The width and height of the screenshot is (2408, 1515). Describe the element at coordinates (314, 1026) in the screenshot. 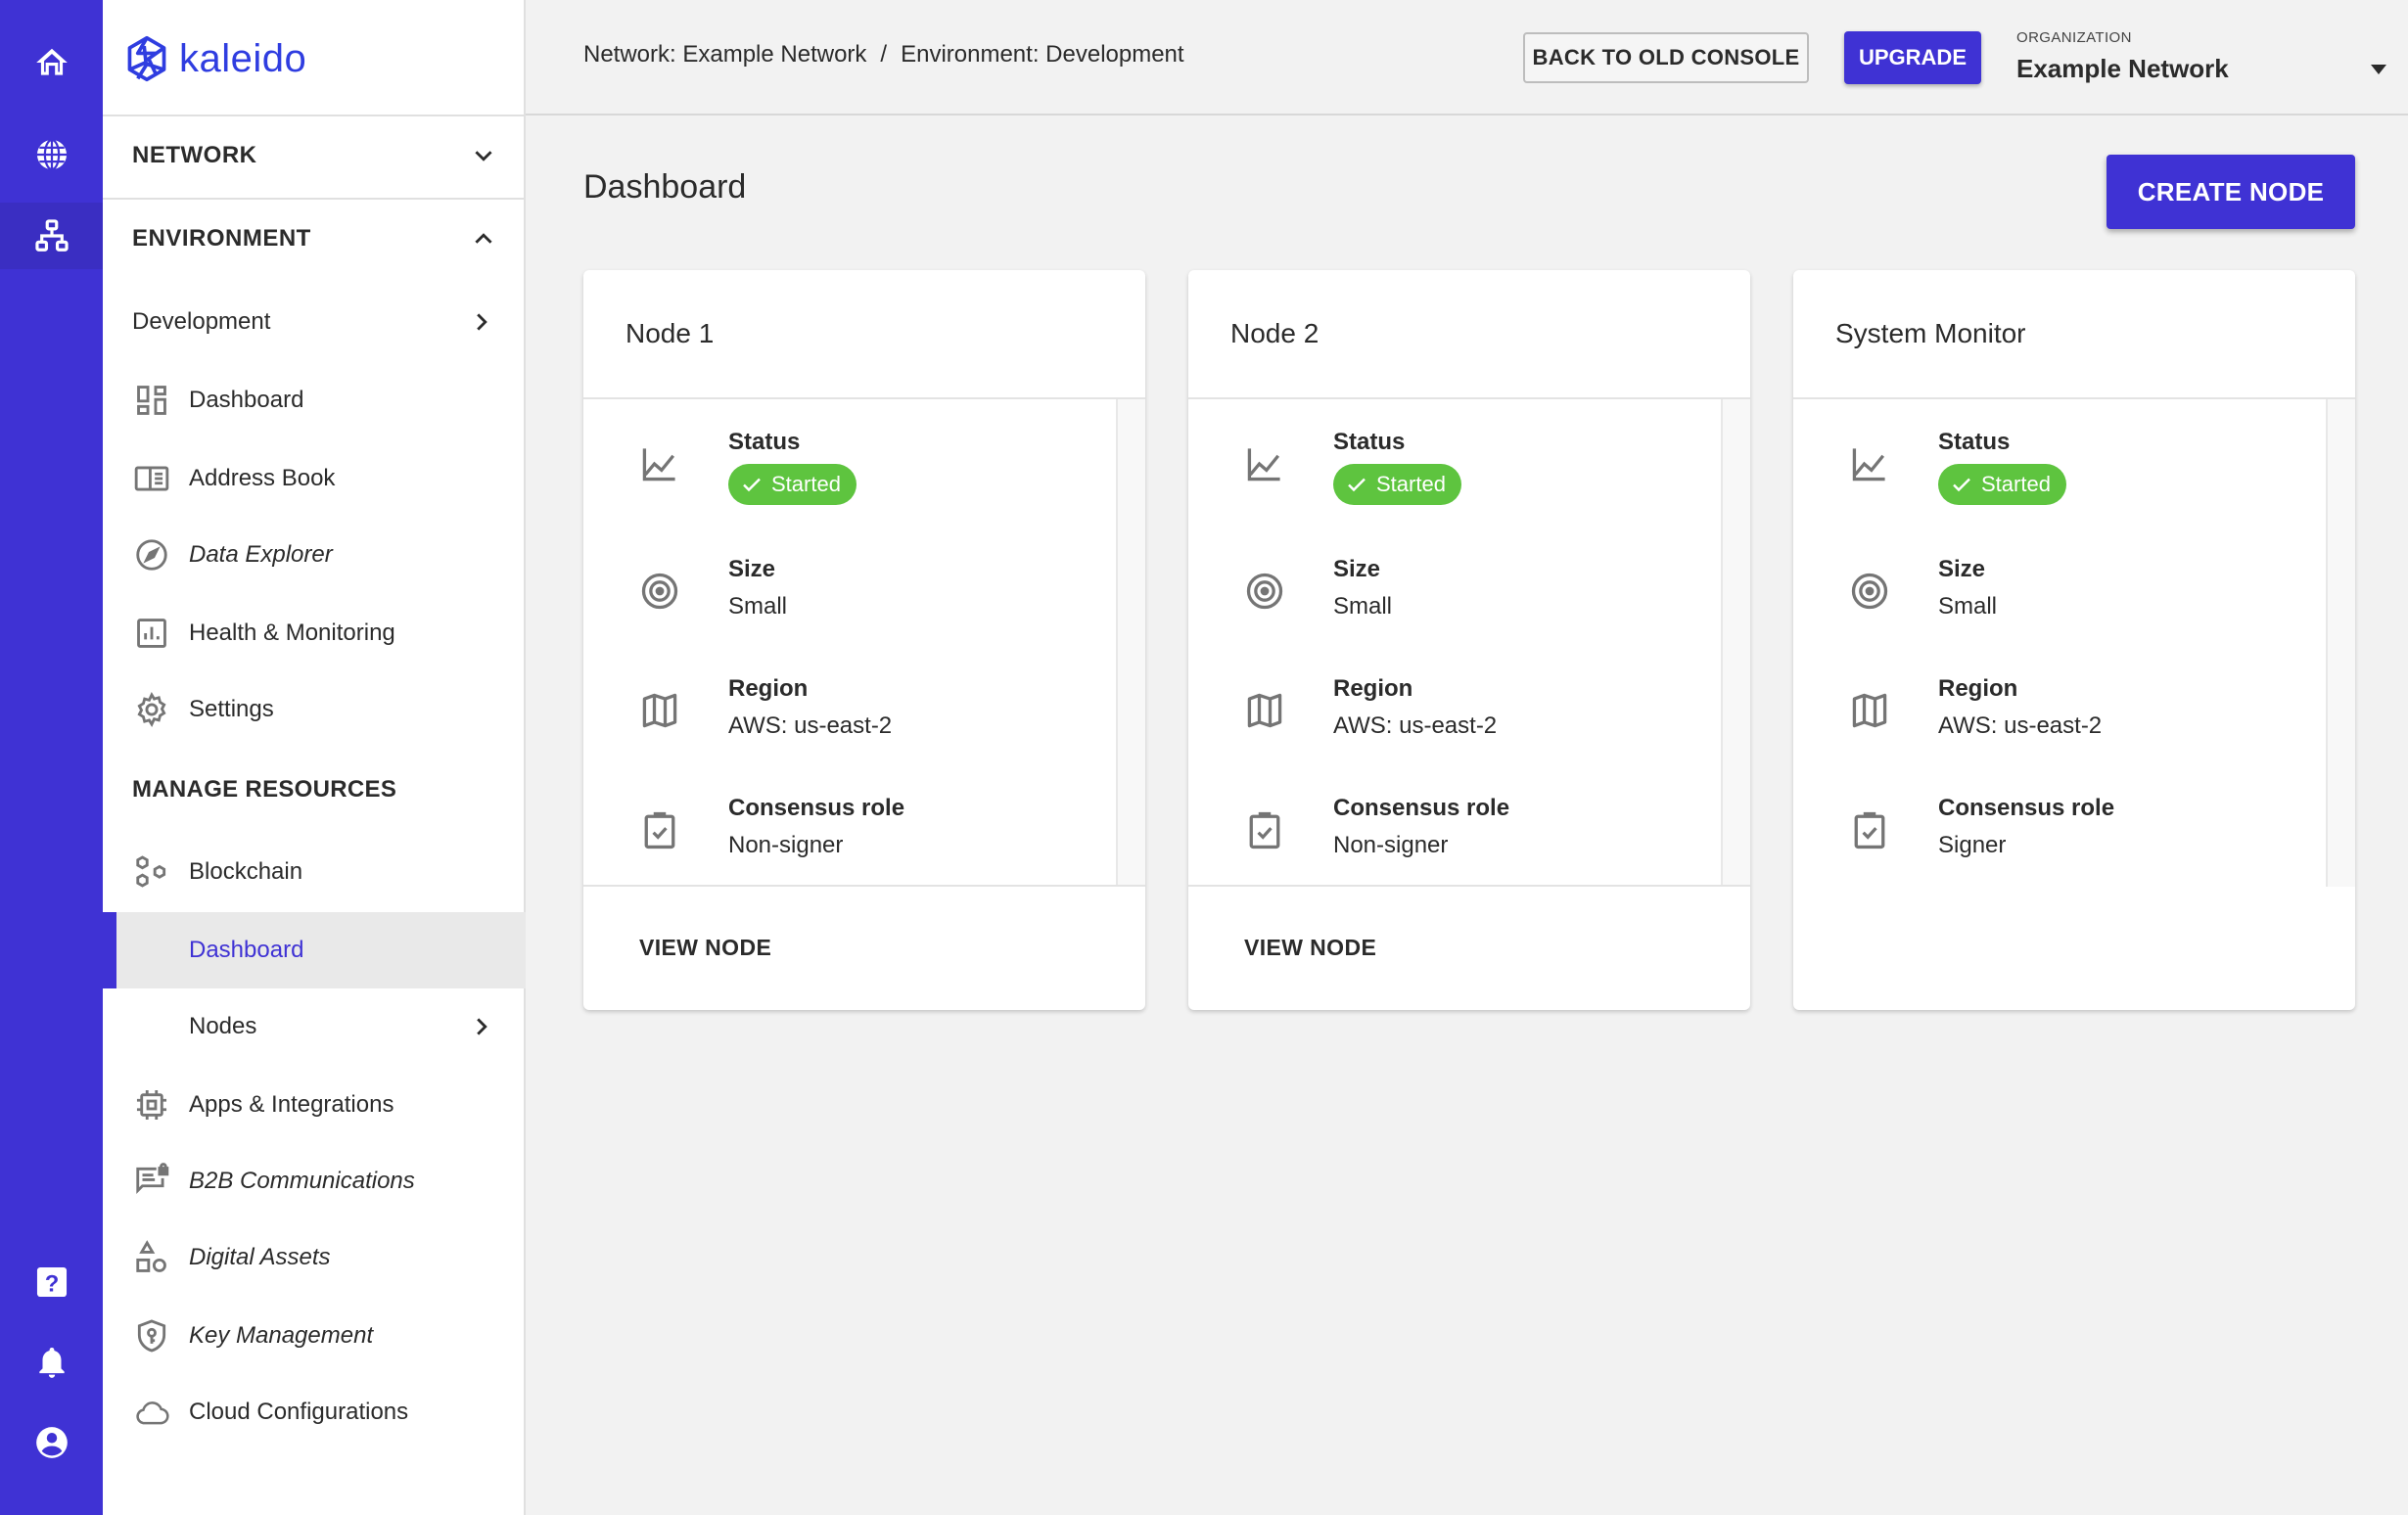

I see `sidebar-item-nodes: Nodes` at that location.